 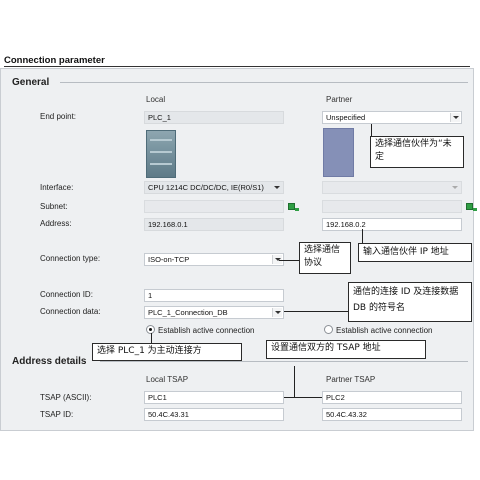 What do you see at coordinates (70, 258) in the screenshot?
I see `connection-type-label: Connection type:` at bounding box center [70, 258].